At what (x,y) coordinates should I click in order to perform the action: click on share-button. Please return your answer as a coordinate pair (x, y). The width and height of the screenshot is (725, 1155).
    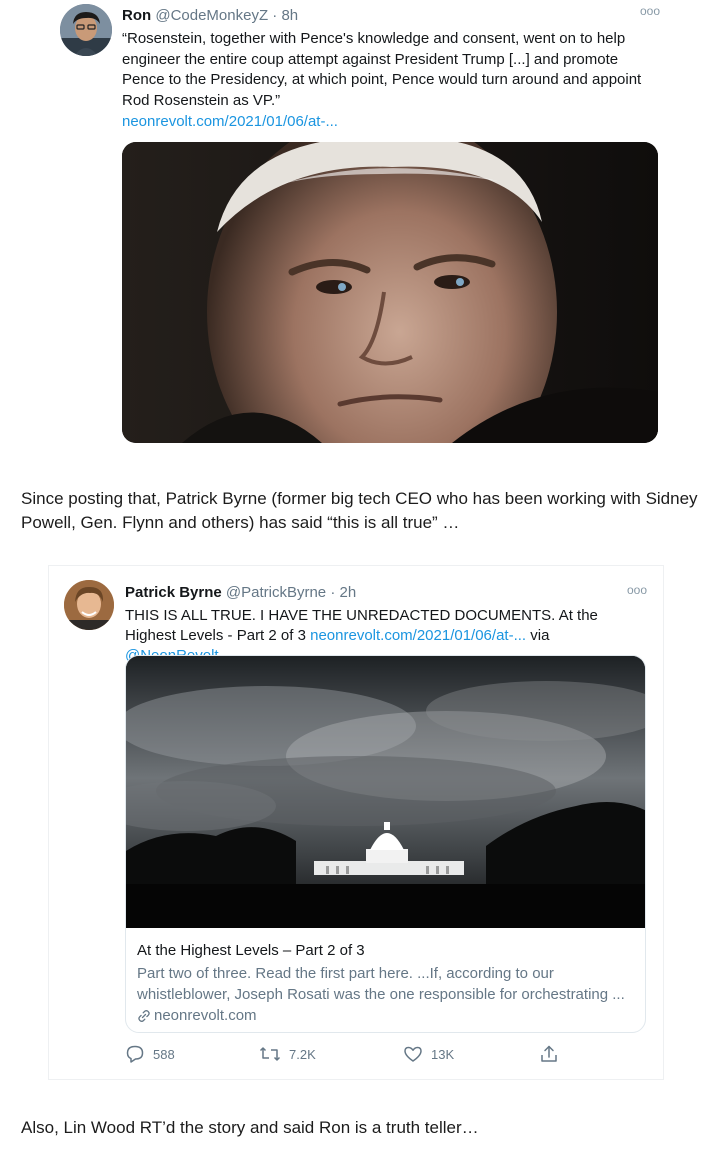
    Looking at the image, I should click on (549, 1054).